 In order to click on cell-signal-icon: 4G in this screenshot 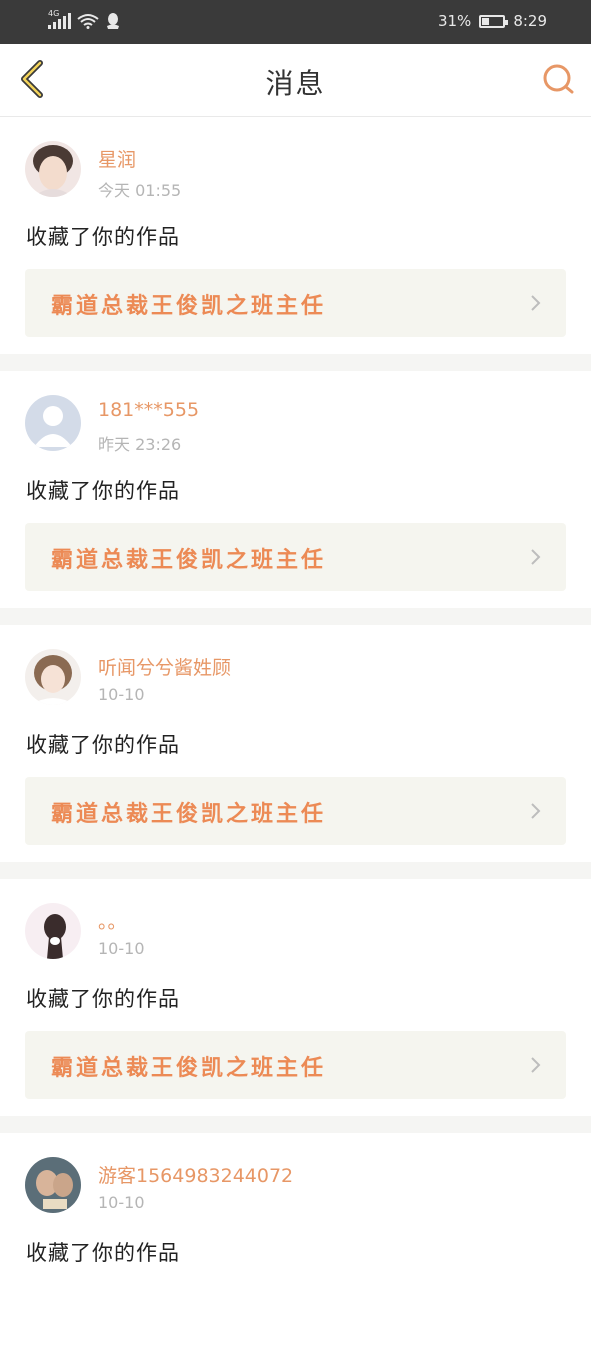, I will do `click(59, 19)`.